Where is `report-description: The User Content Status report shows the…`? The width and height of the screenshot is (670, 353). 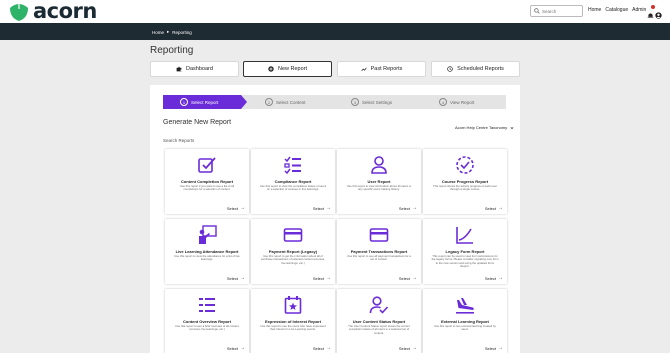 report-description: The User Content Status report shows the… is located at coordinates (379, 329).